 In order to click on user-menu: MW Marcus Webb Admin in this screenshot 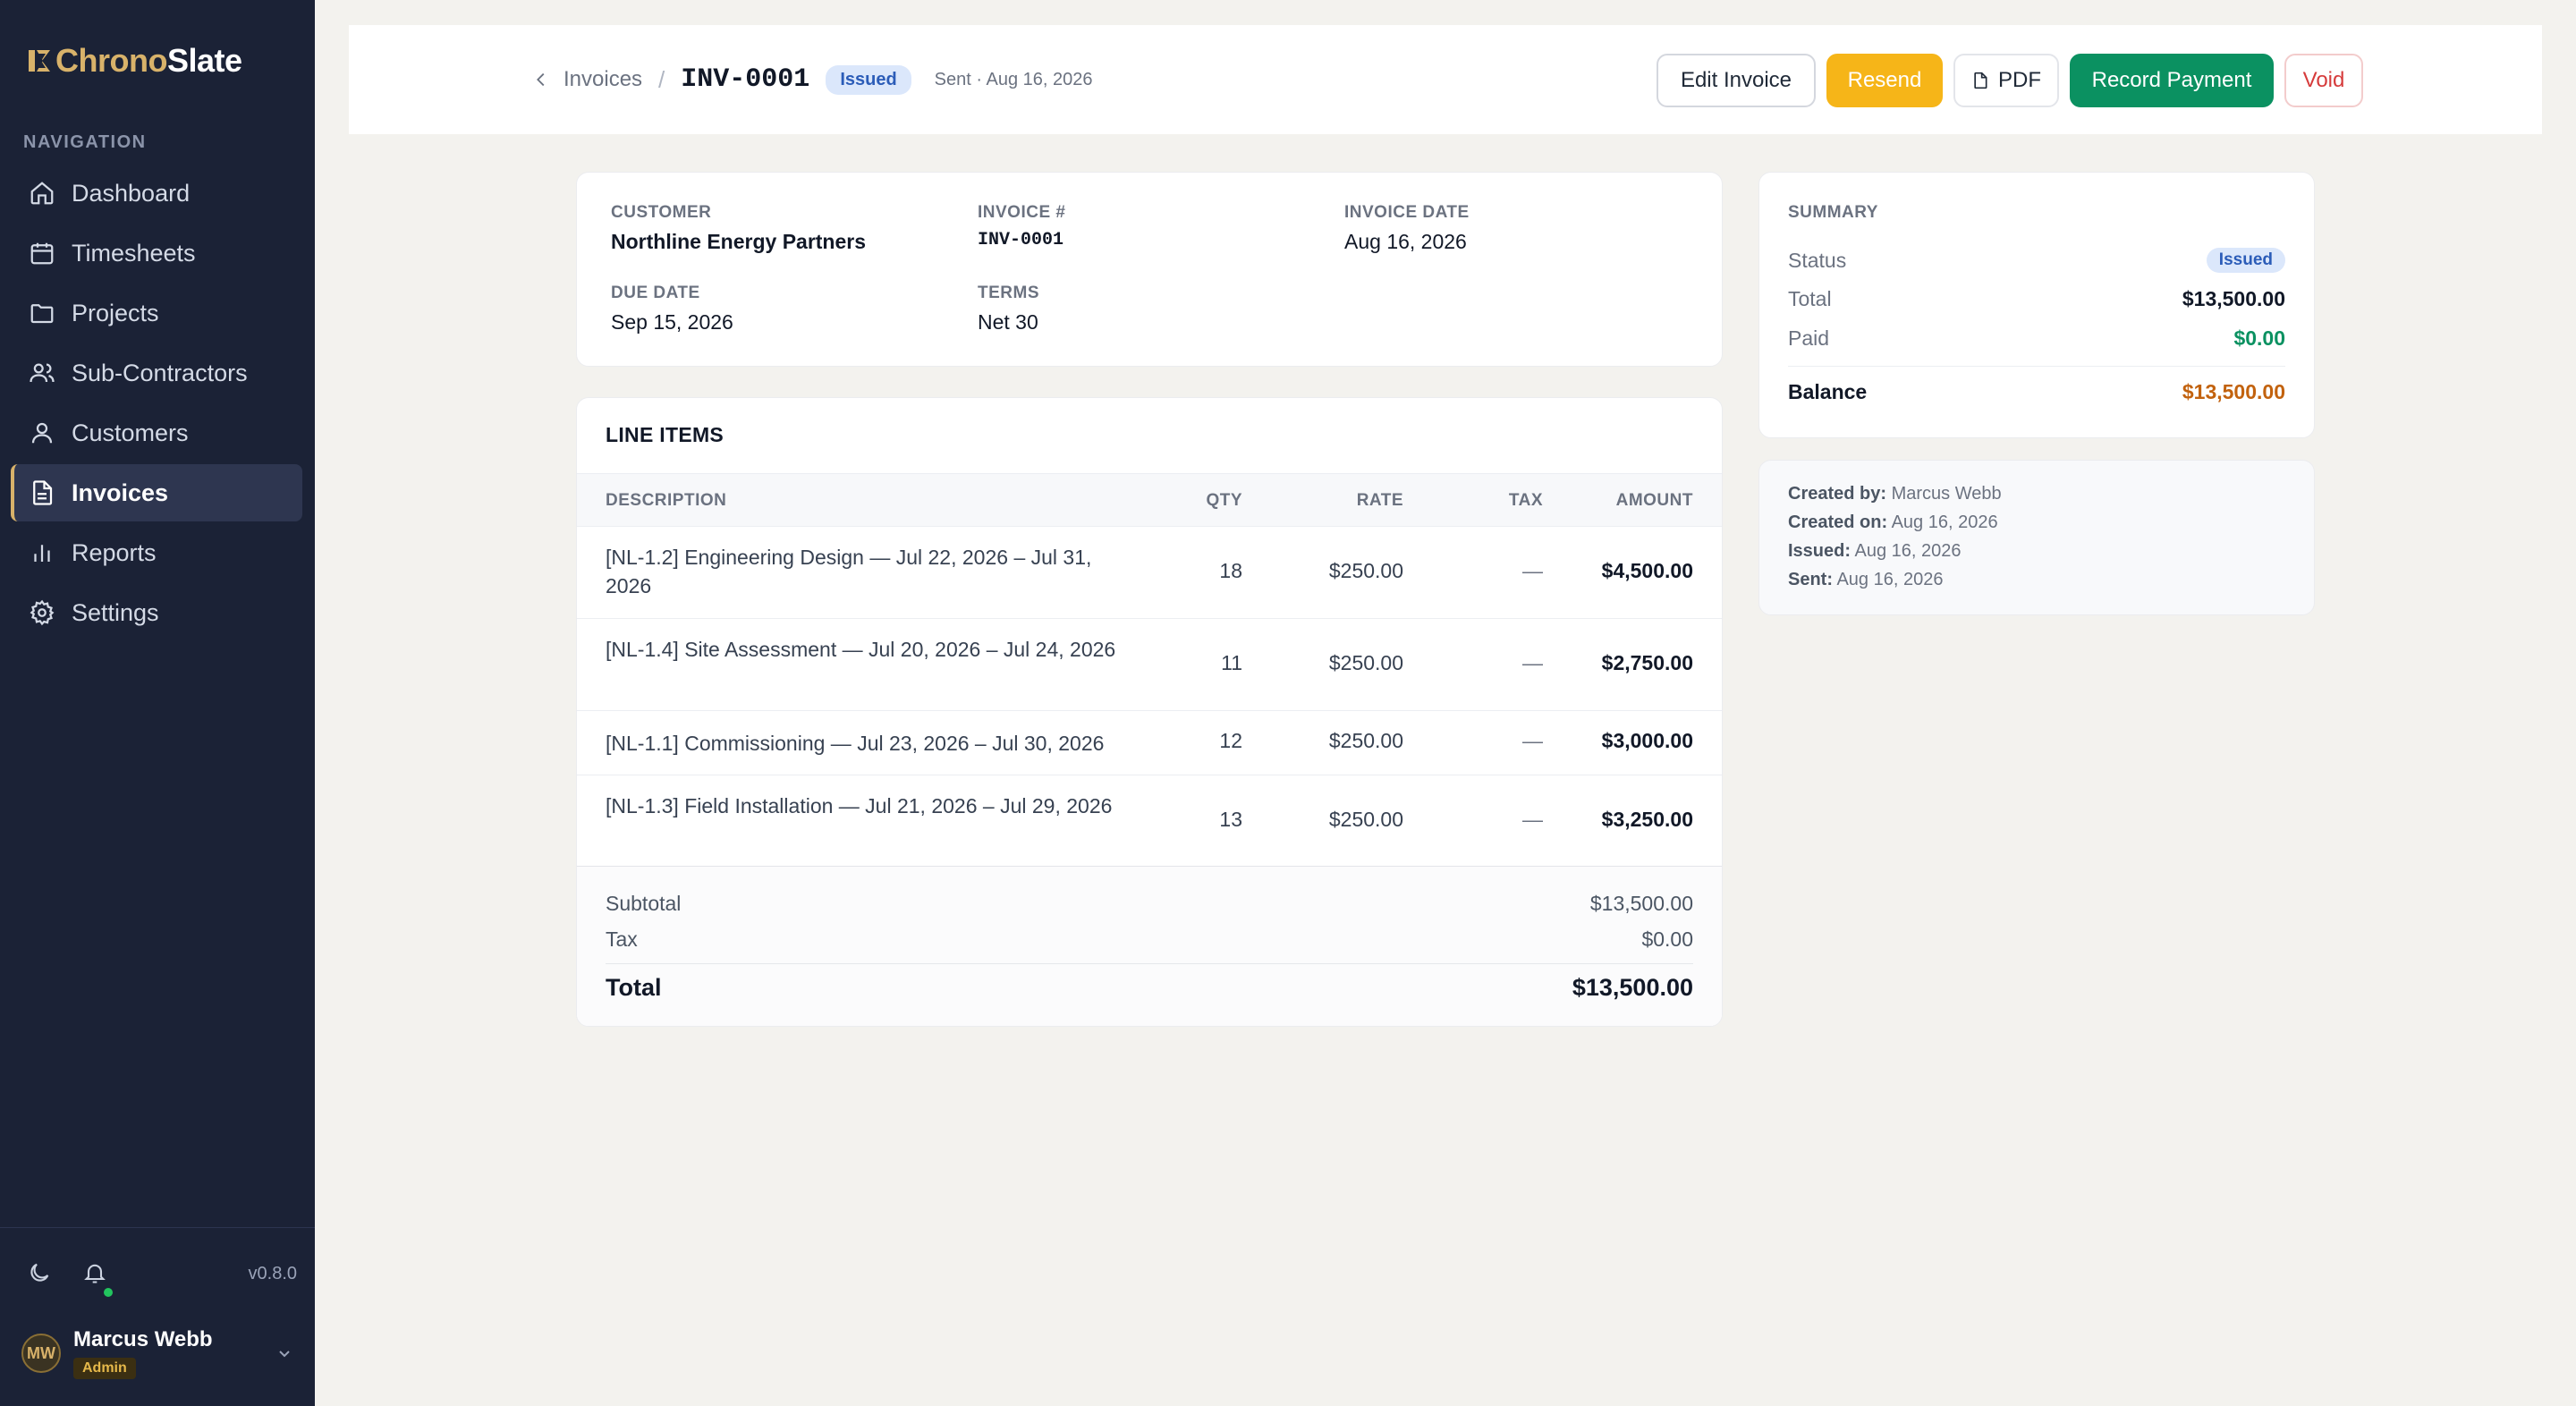, I will do `click(158, 1353)`.